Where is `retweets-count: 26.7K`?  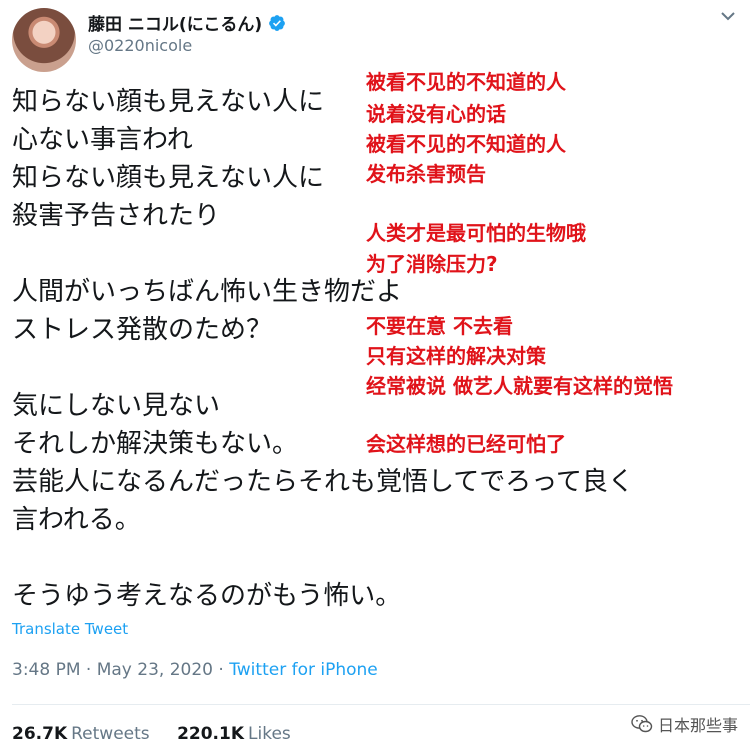
retweets-count: 26.7K is located at coordinates (39, 734).